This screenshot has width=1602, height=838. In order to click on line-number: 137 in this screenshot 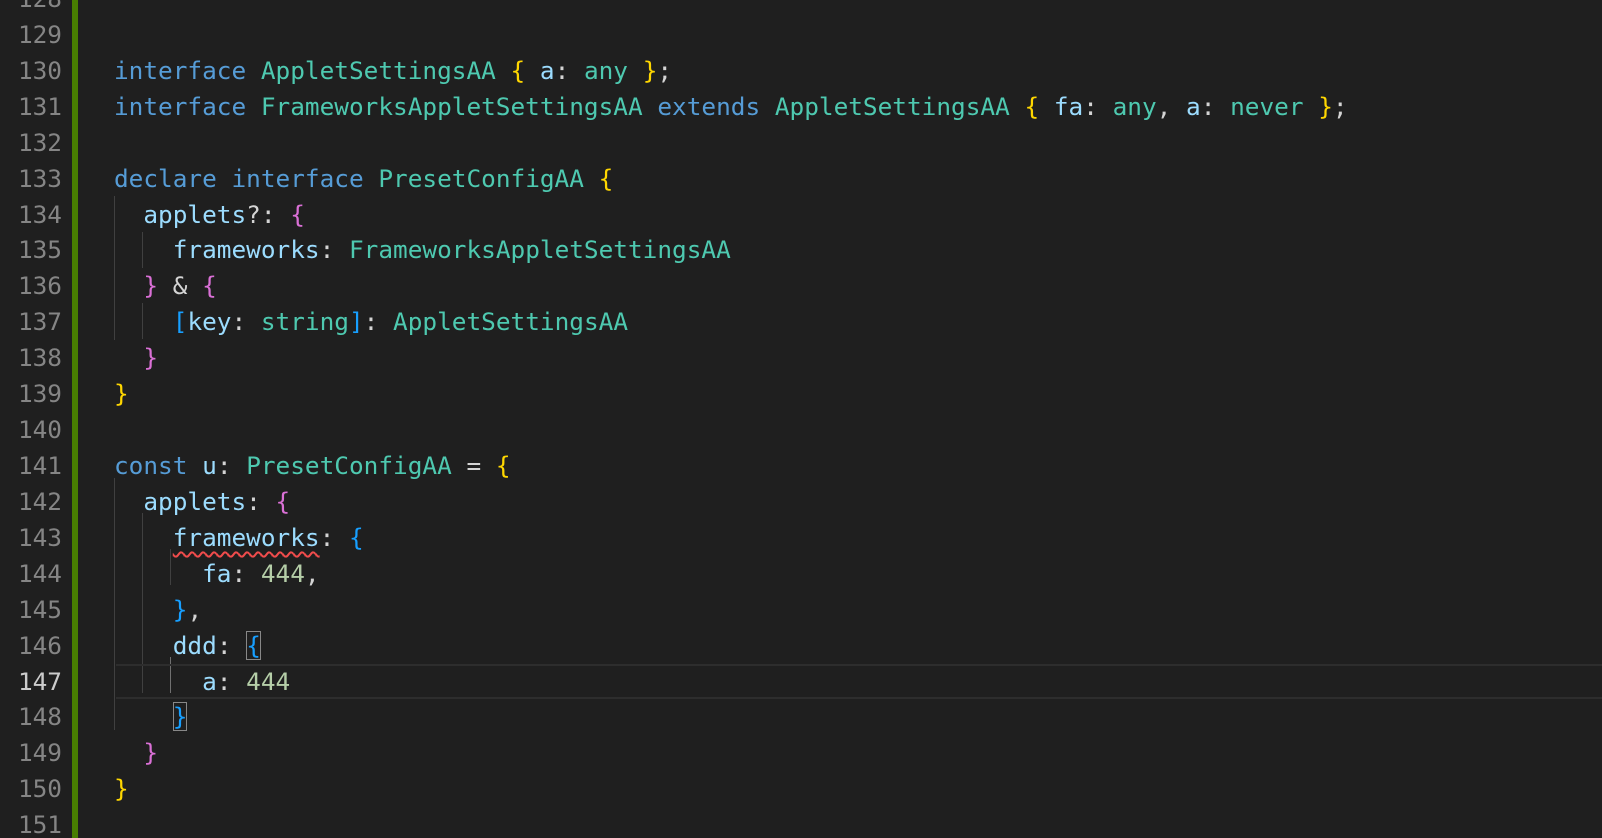, I will do `click(39, 322)`.